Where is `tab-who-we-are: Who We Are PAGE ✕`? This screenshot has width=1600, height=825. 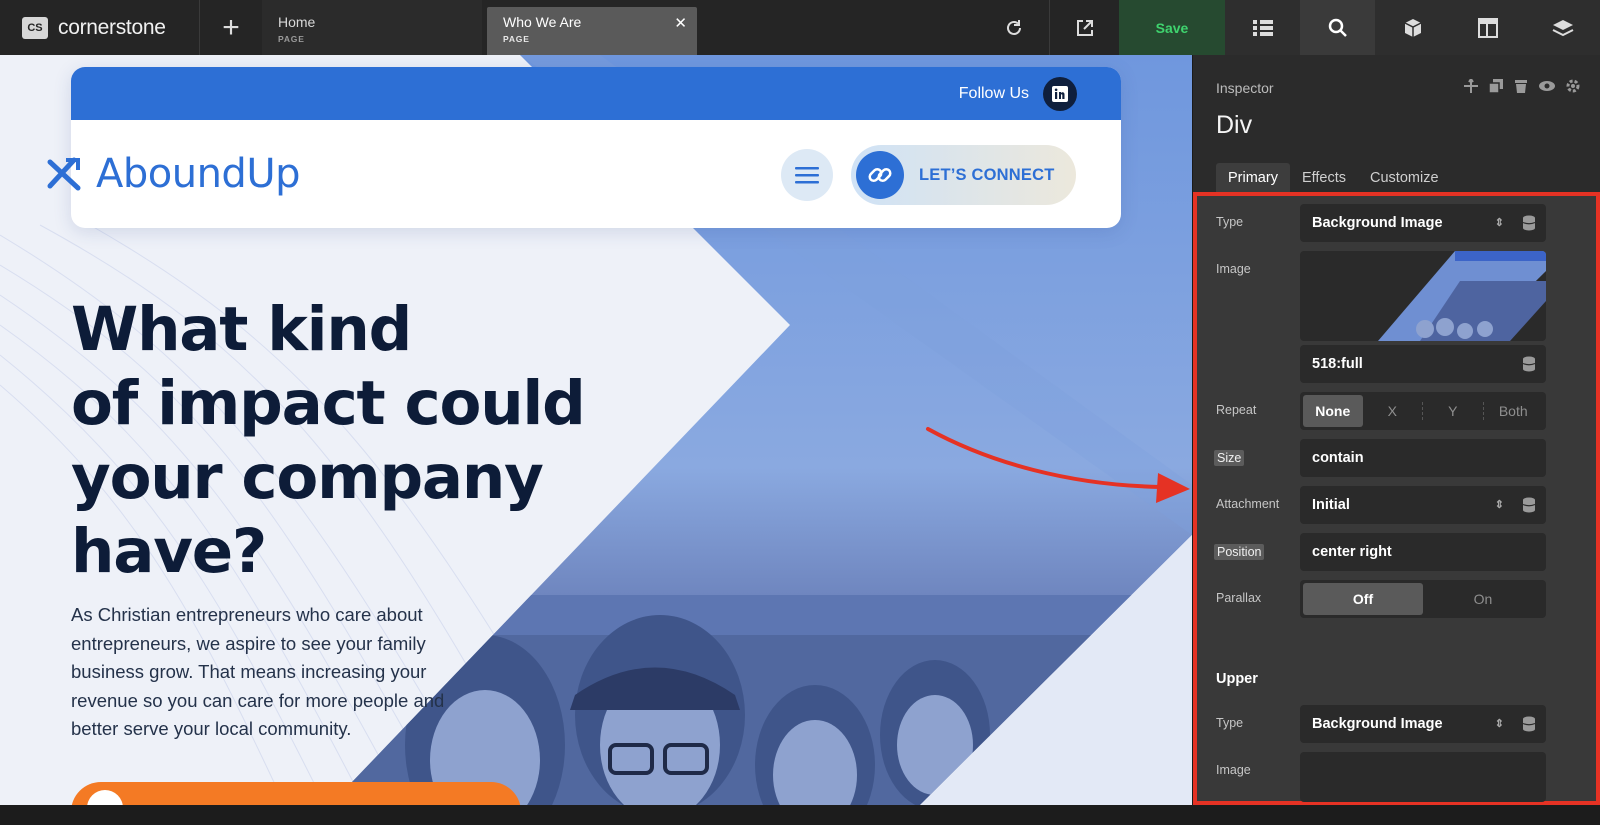
tab-who-we-are: Who We Are PAGE ✕ is located at coordinates (592, 31).